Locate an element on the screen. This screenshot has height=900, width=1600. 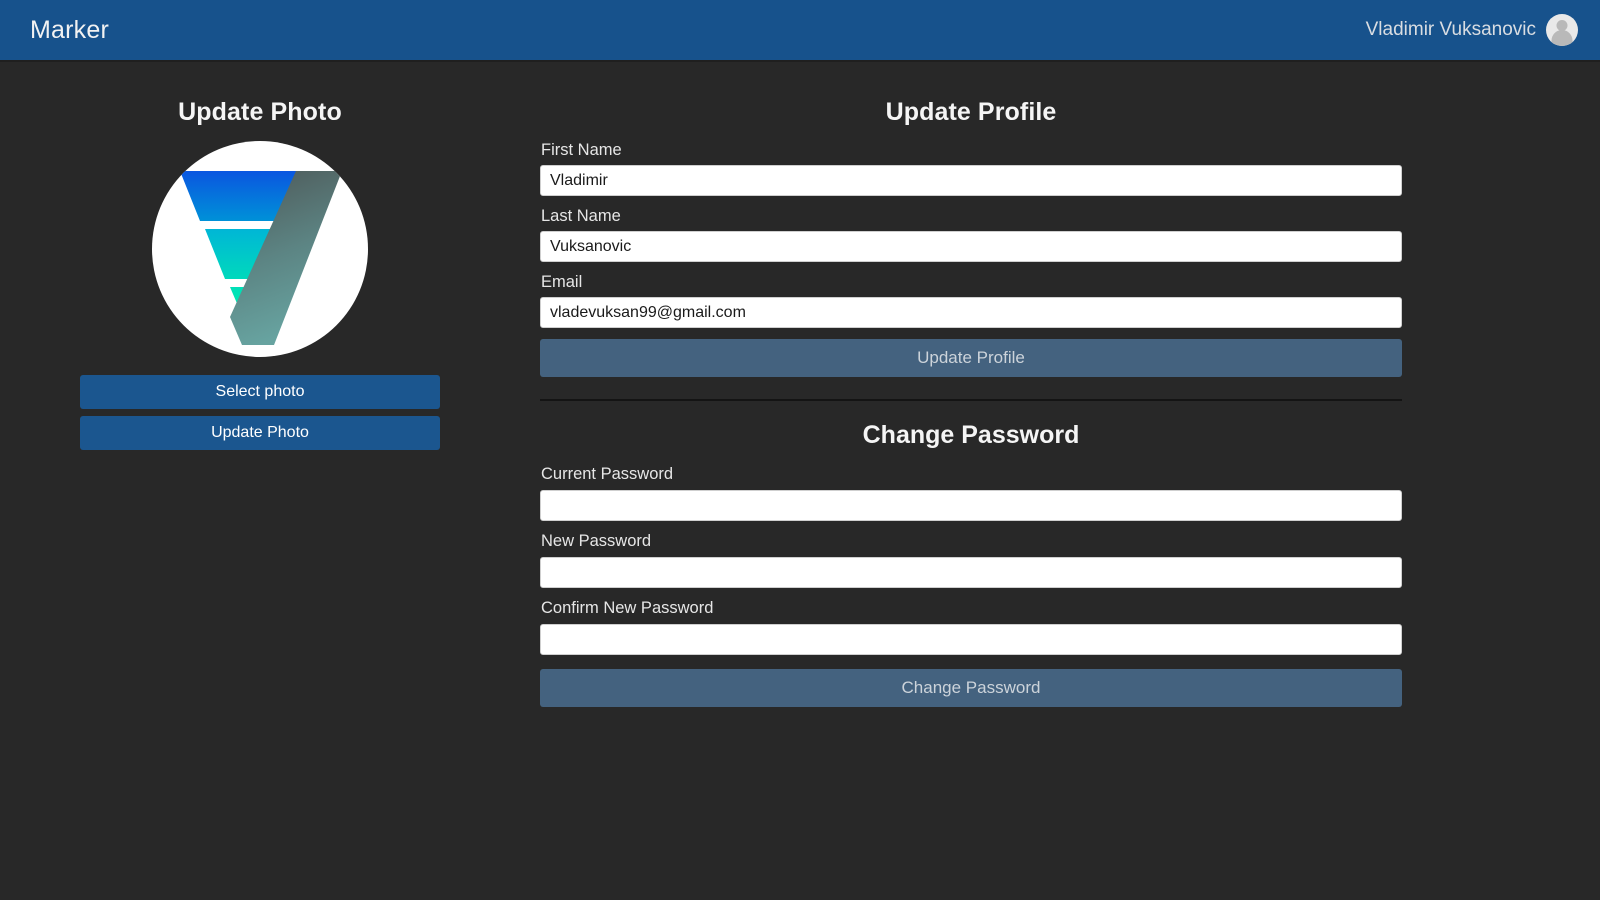
marker-funnel-logo-icon is located at coordinates (260, 249).